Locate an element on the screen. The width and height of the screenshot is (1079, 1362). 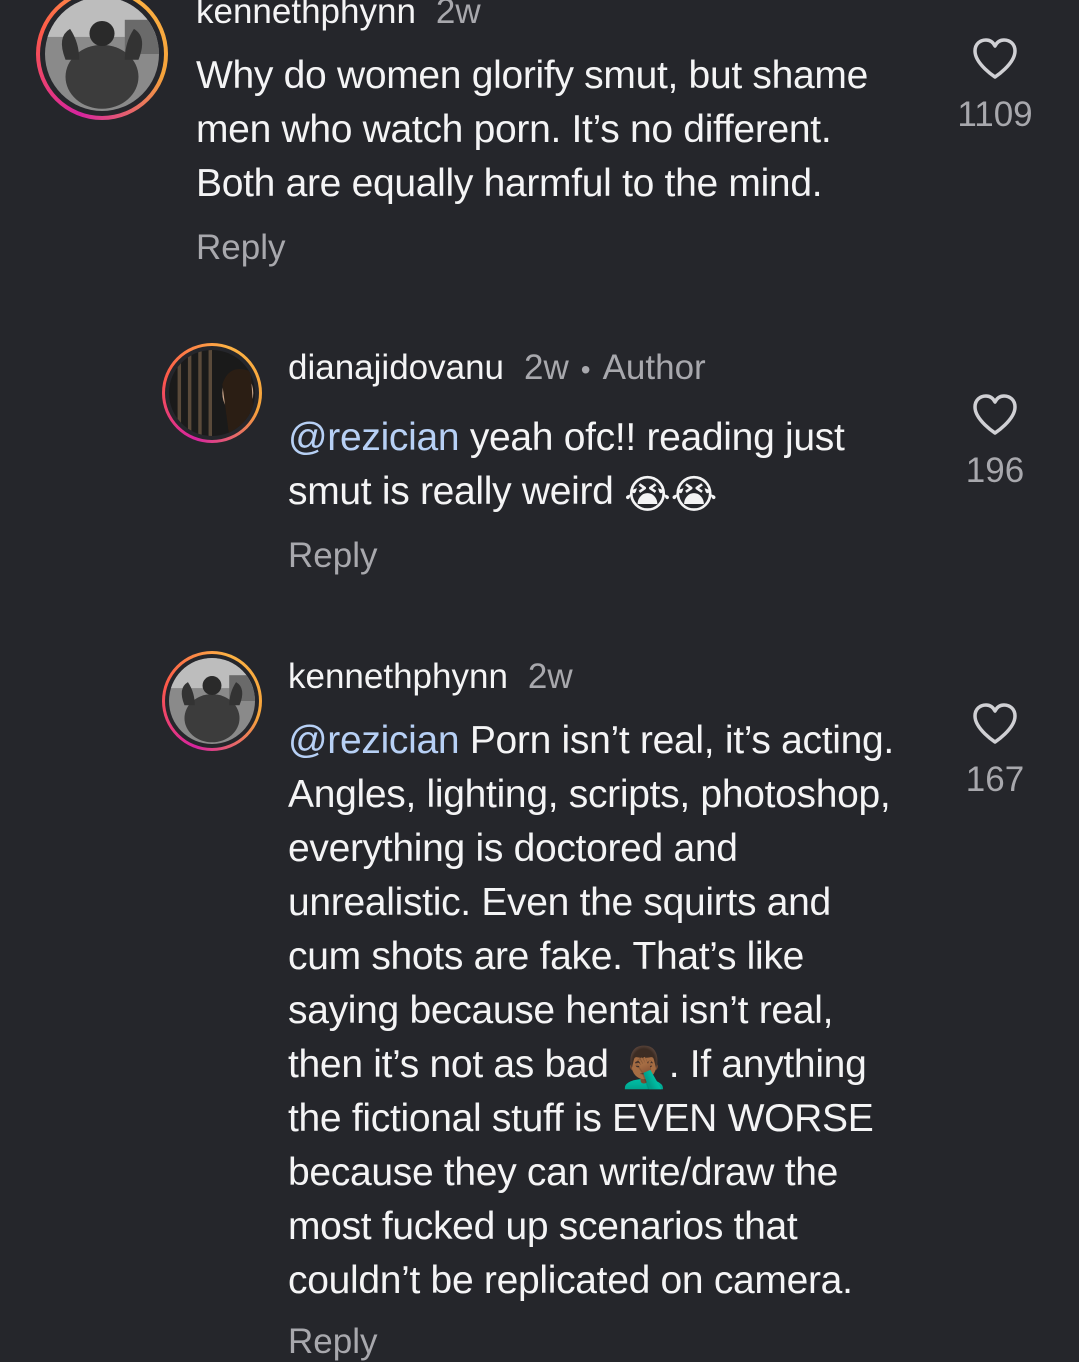
crying-face-emoji-icon: 😭😭 is located at coordinates (671, 495).